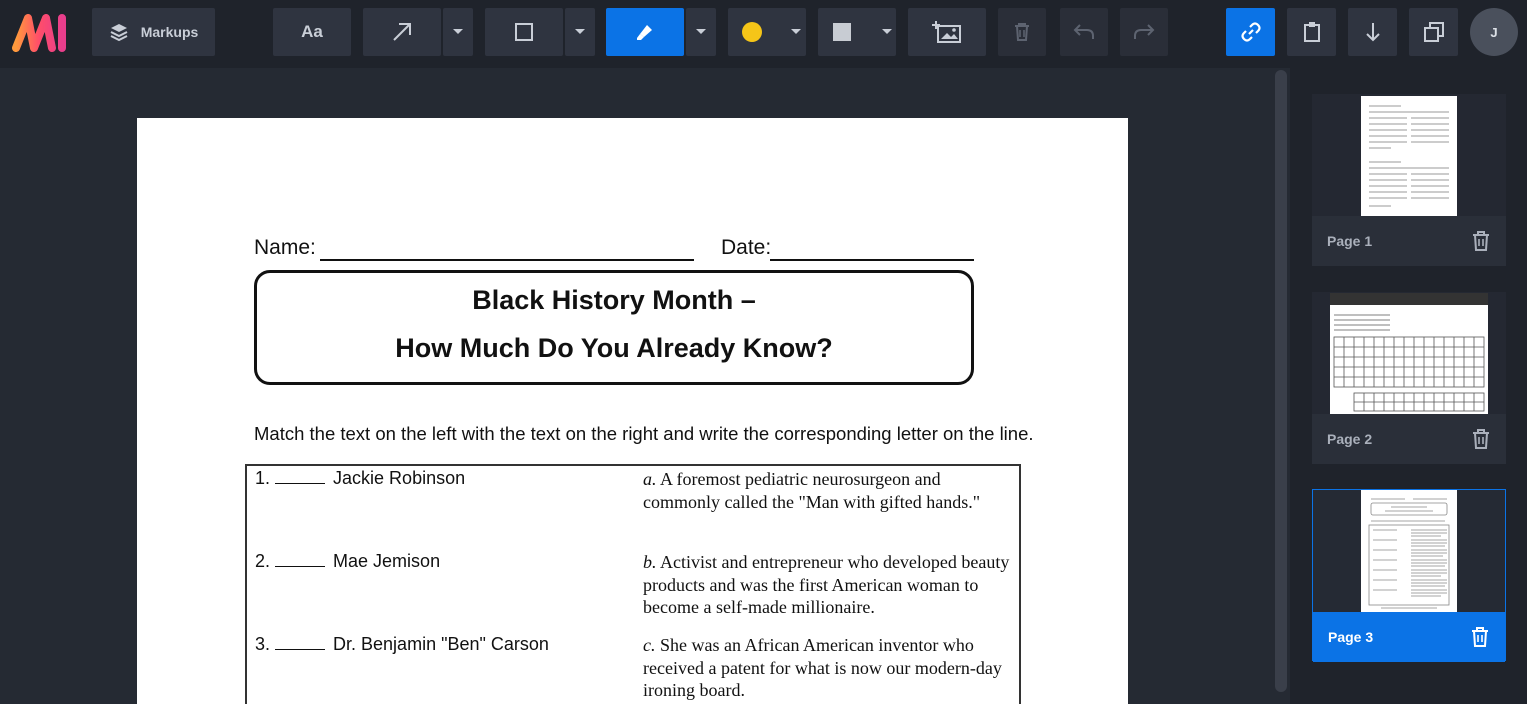 Image resolution: width=1527 pixels, height=704 pixels. I want to click on copy-icon, so click(1433, 32).